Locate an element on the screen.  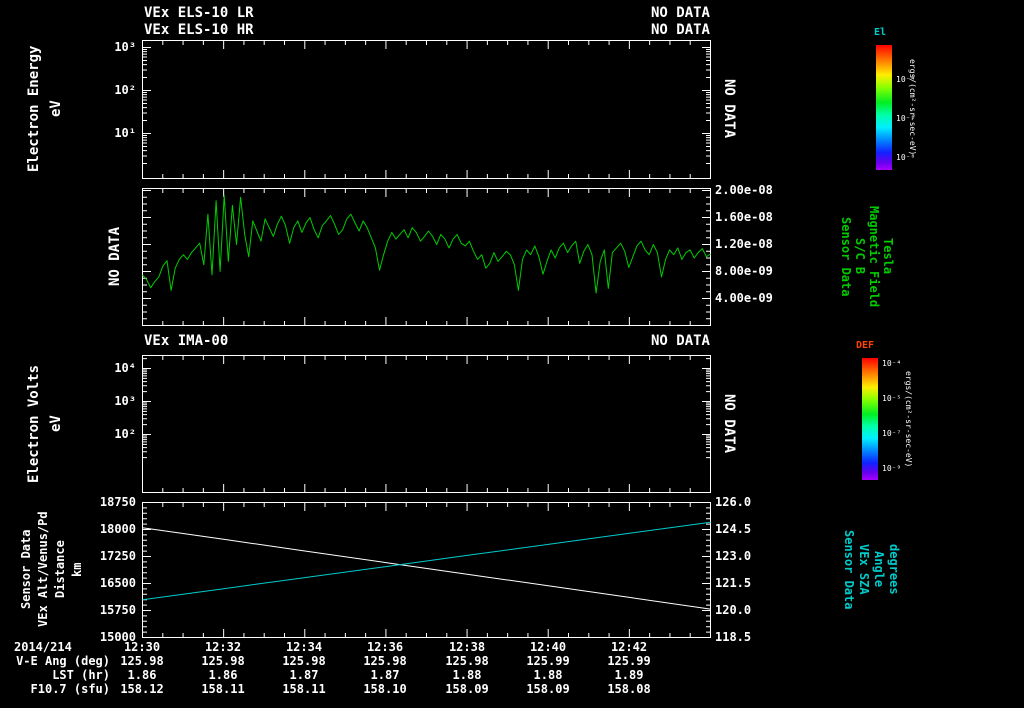
panel1-right-nodata: NO DATA is located at coordinates (729, 109).